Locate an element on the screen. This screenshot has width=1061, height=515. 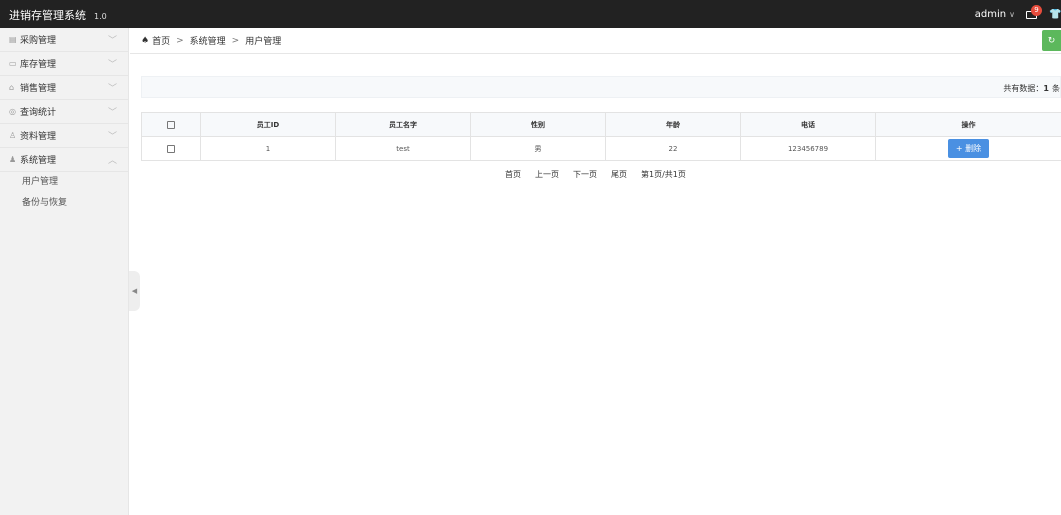
inventory-icon: ▭ is located at coordinates (13, 63).